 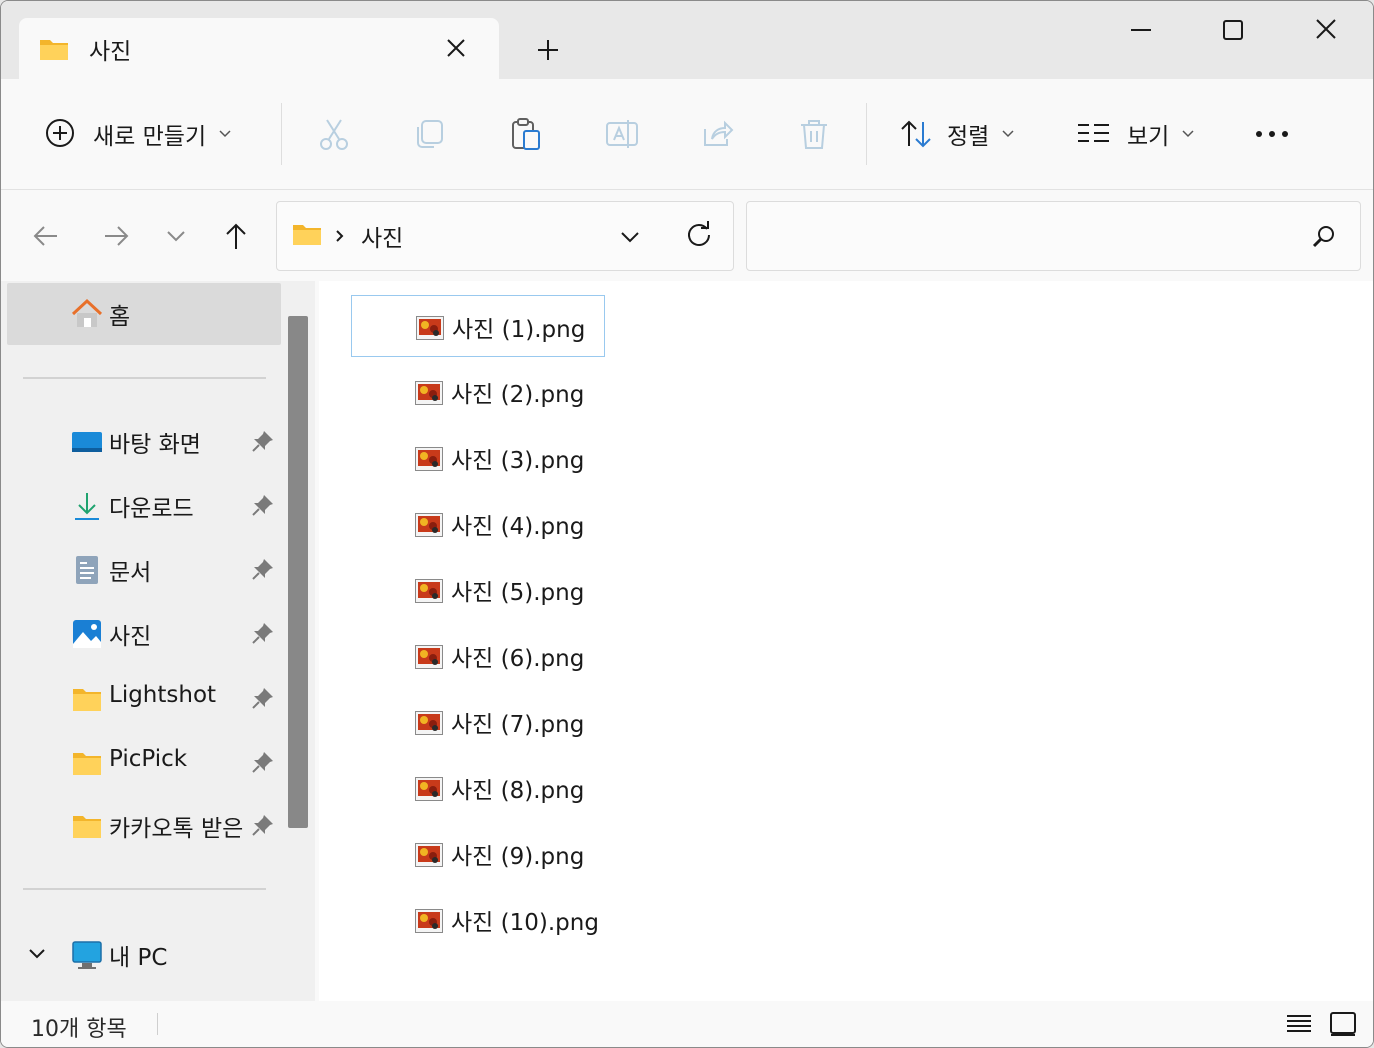 I want to click on file-item: 사진 (9).png, so click(x=478, y=854).